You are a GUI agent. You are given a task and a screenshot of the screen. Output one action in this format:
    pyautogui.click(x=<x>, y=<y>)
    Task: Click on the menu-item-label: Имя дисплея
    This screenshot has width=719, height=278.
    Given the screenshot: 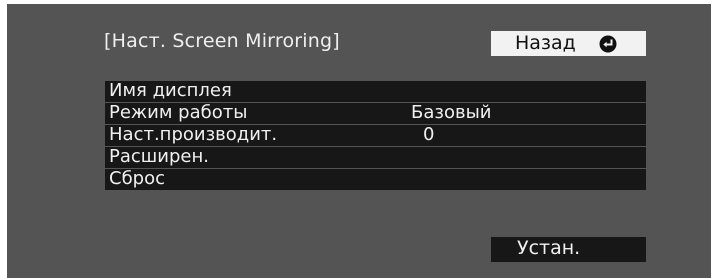 What is the action you would take?
    pyautogui.click(x=170, y=90)
    